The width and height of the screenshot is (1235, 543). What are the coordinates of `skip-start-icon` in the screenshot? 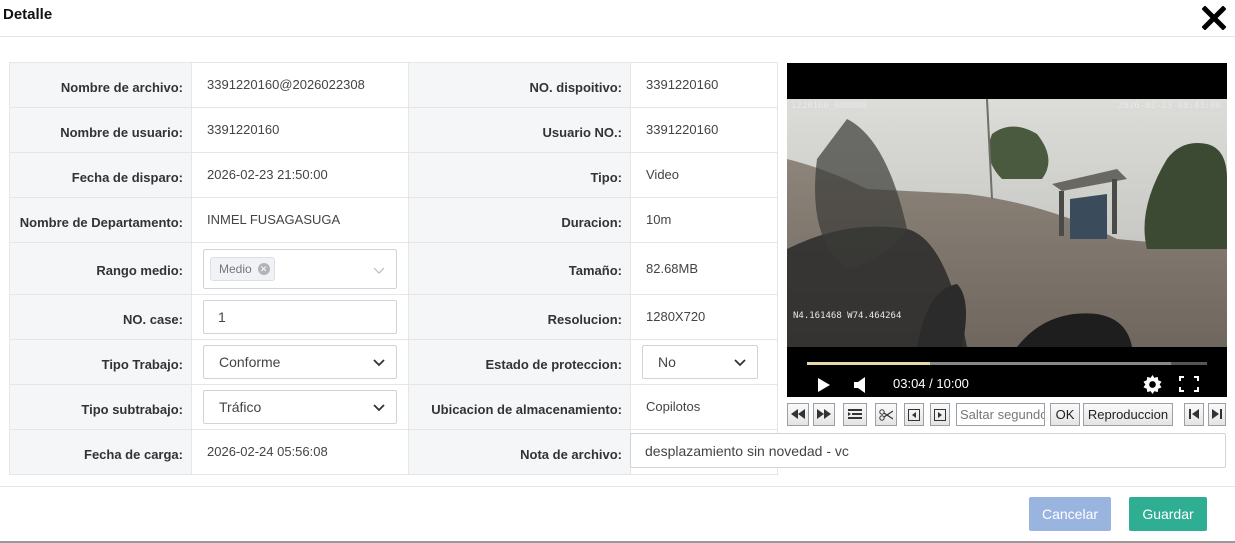 It's located at (1194, 414).